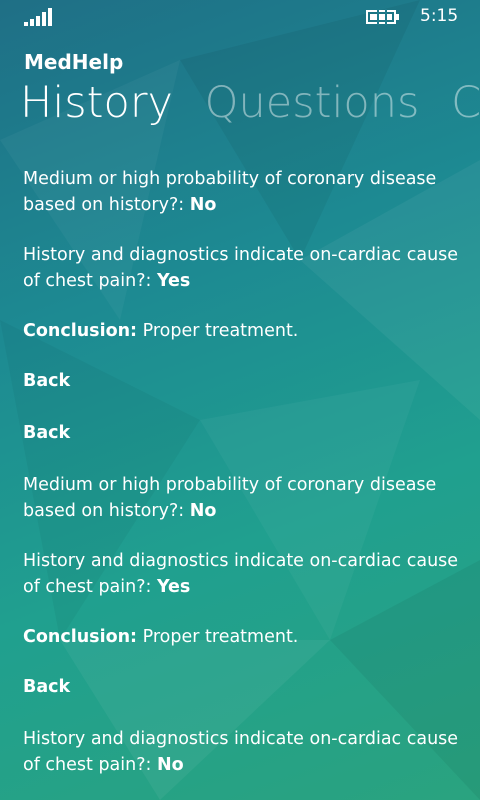 Image resolution: width=480 pixels, height=800 pixels. Describe the element at coordinates (38, 17) in the screenshot. I see `signal-strength-icon` at that location.